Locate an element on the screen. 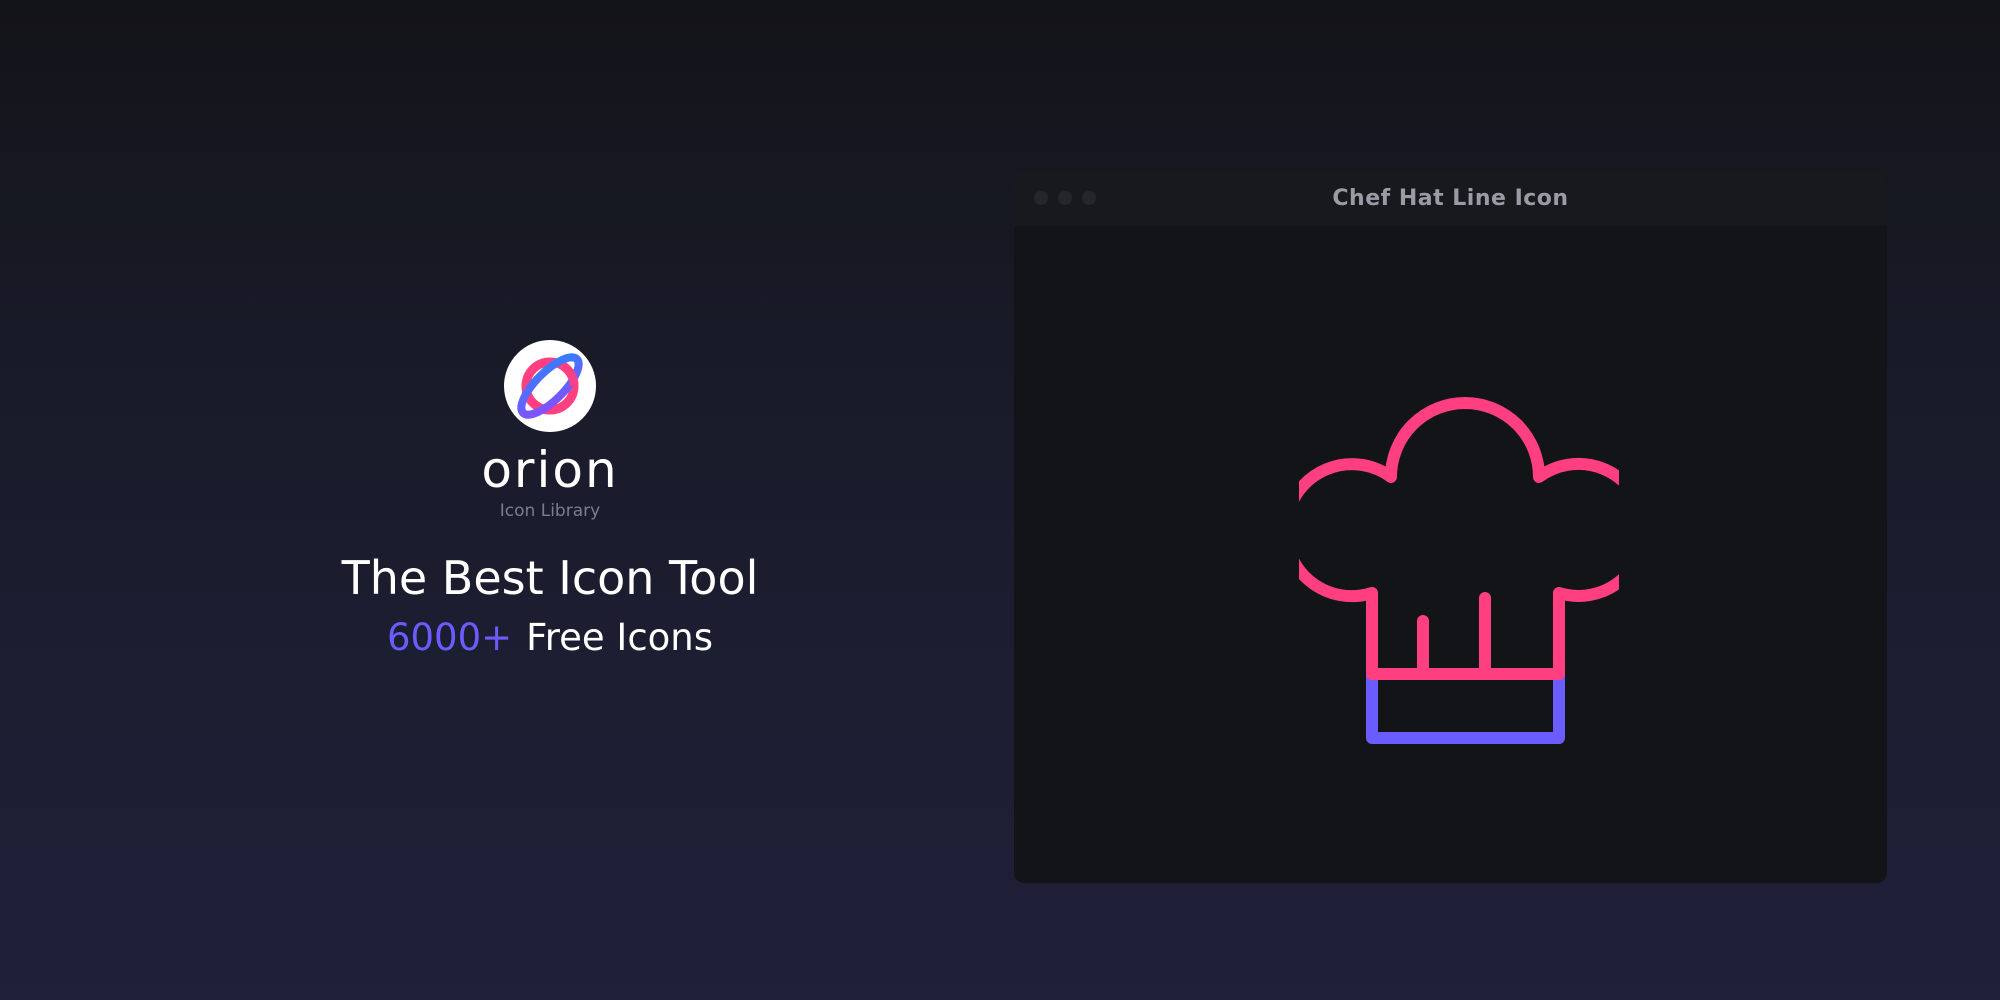 Image resolution: width=2000 pixels, height=1000 pixels. icon-count-line: 6000+ Free Icons is located at coordinates (550, 638).